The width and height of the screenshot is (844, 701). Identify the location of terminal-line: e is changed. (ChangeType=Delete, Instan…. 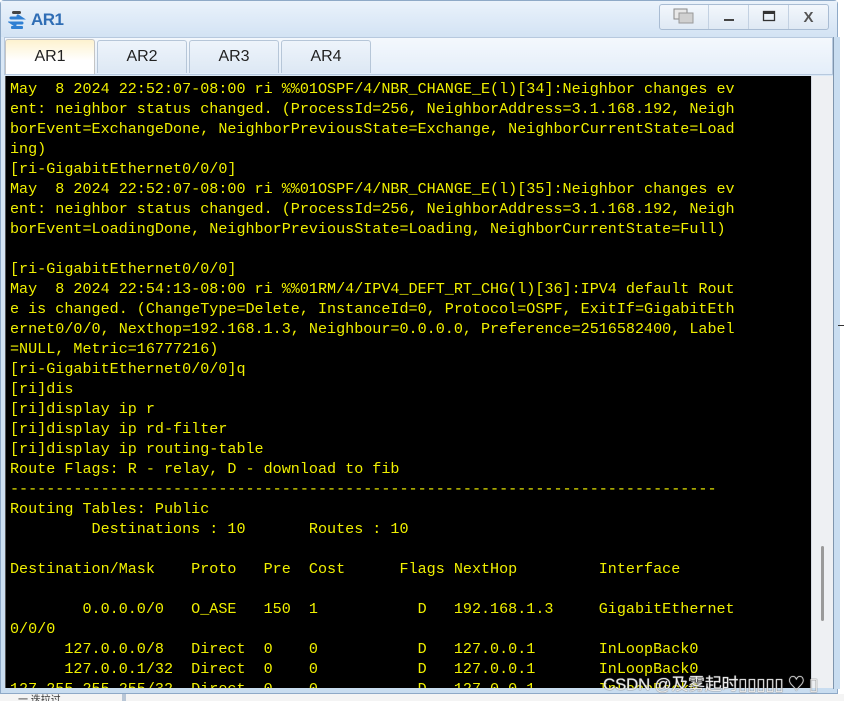
(372, 309).